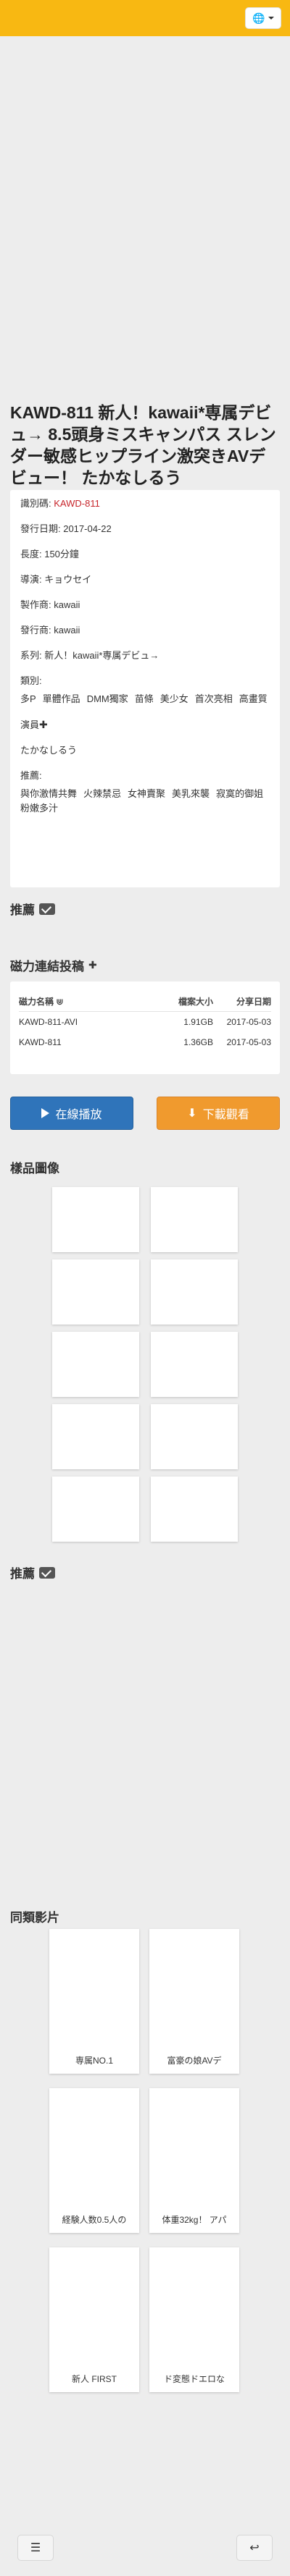 This screenshot has height=2576, width=290. What do you see at coordinates (271, 19) in the screenshot?
I see `chevron-down-icon` at bounding box center [271, 19].